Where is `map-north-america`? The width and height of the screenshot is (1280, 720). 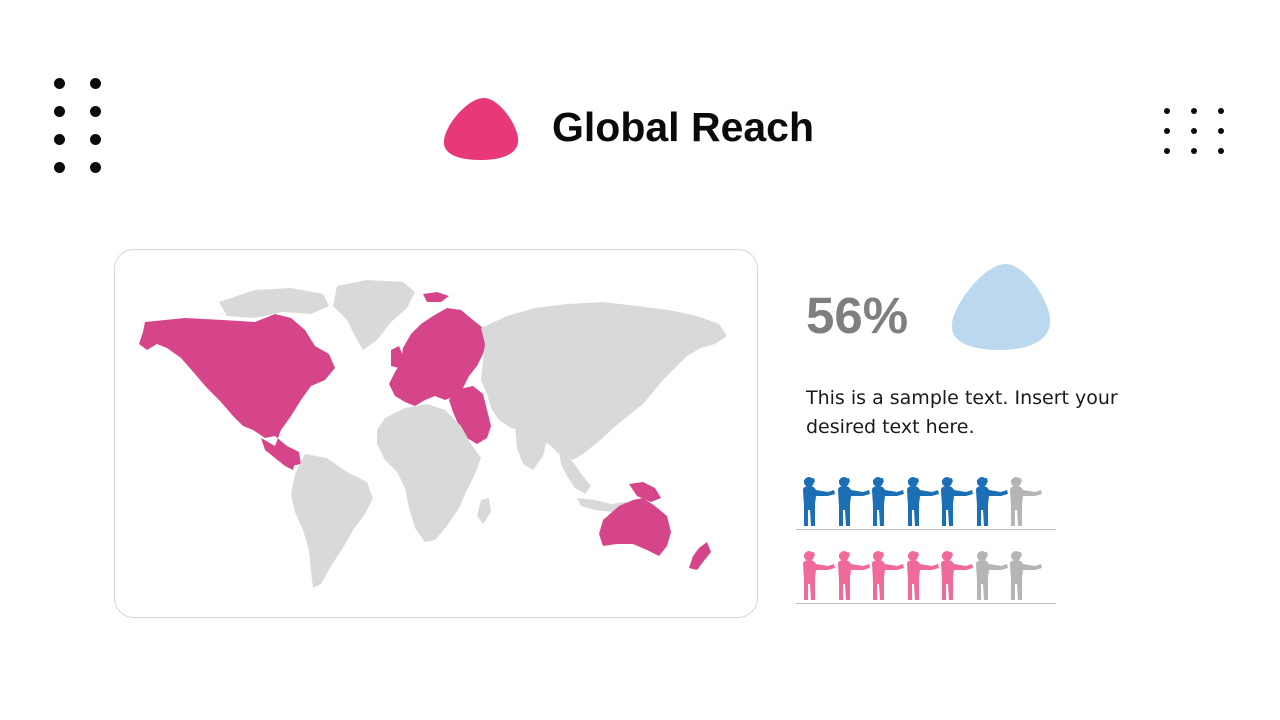
map-north-america is located at coordinates (237, 390).